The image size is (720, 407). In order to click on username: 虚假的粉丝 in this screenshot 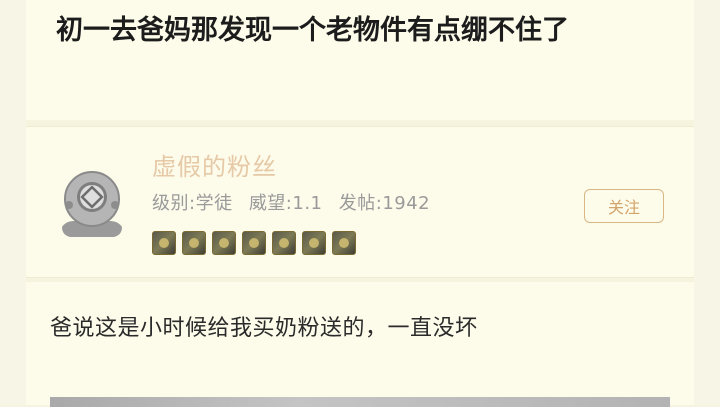, I will do `click(214, 164)`.